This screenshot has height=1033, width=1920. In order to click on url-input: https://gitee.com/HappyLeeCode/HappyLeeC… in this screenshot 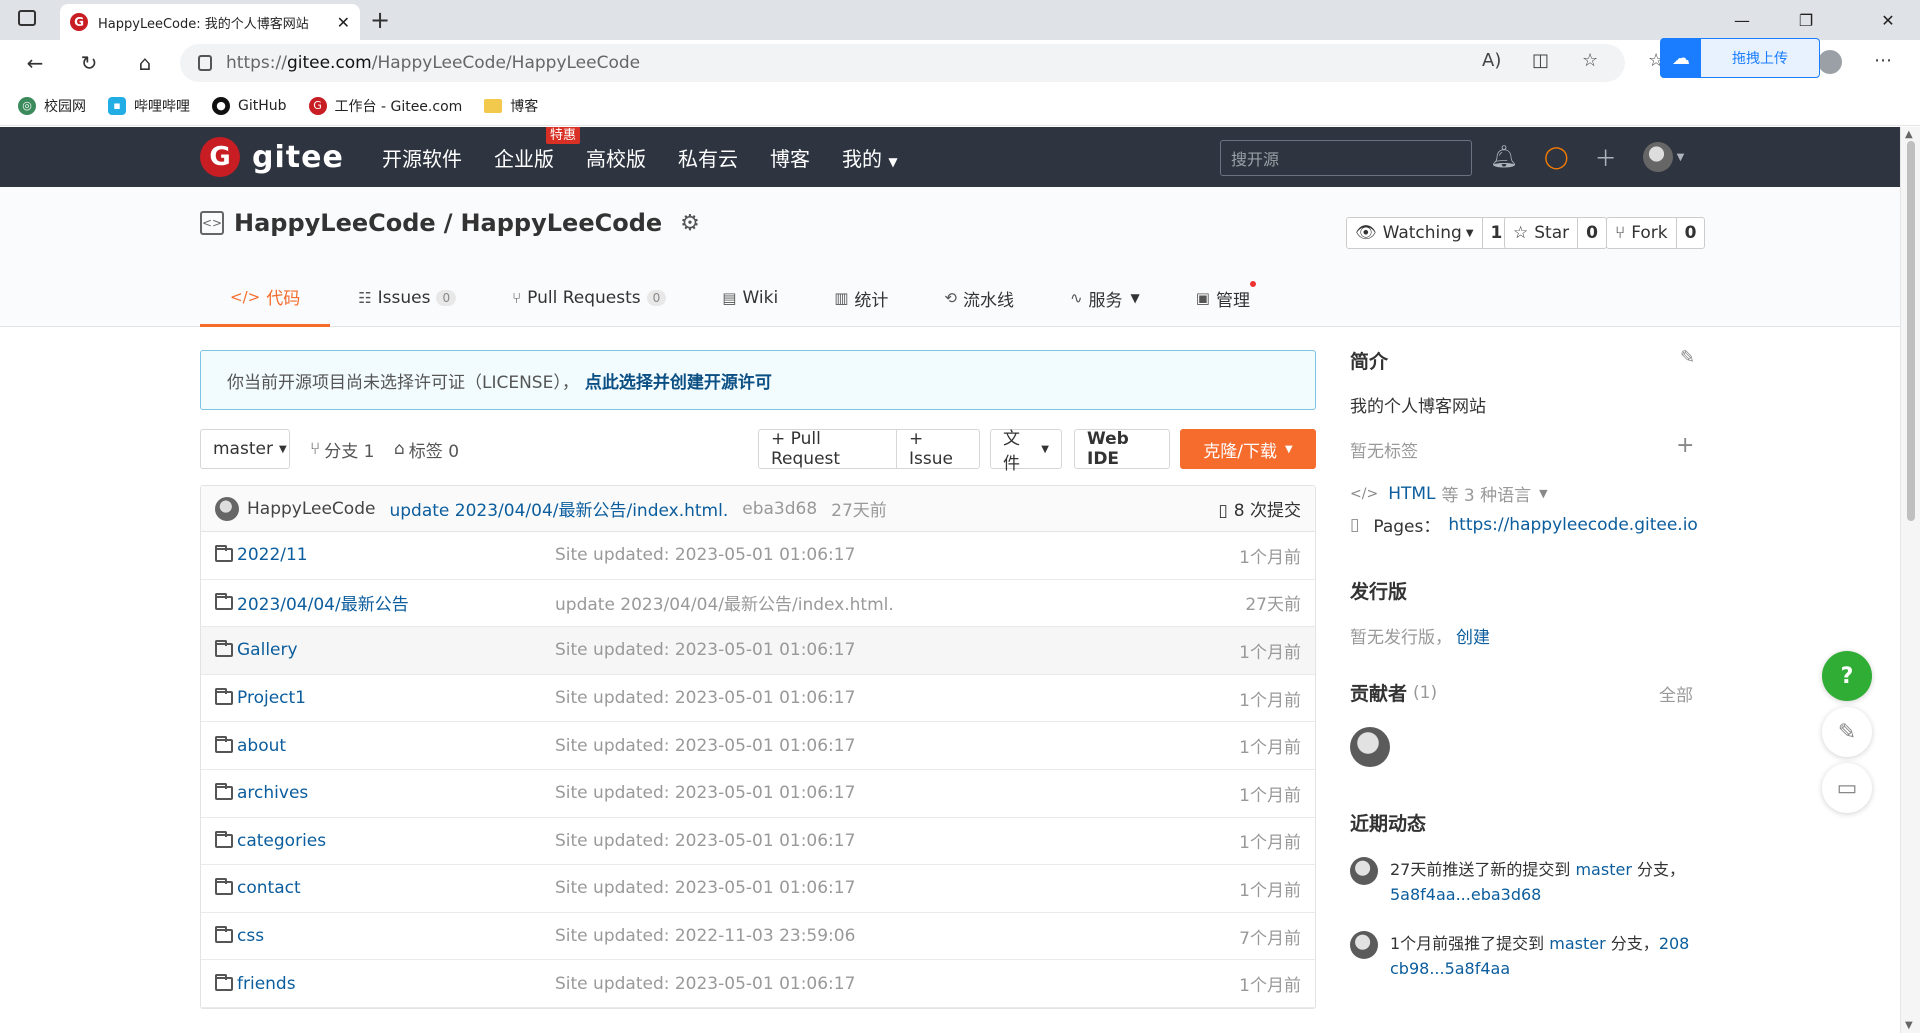, I will do `click(902, 63)`.